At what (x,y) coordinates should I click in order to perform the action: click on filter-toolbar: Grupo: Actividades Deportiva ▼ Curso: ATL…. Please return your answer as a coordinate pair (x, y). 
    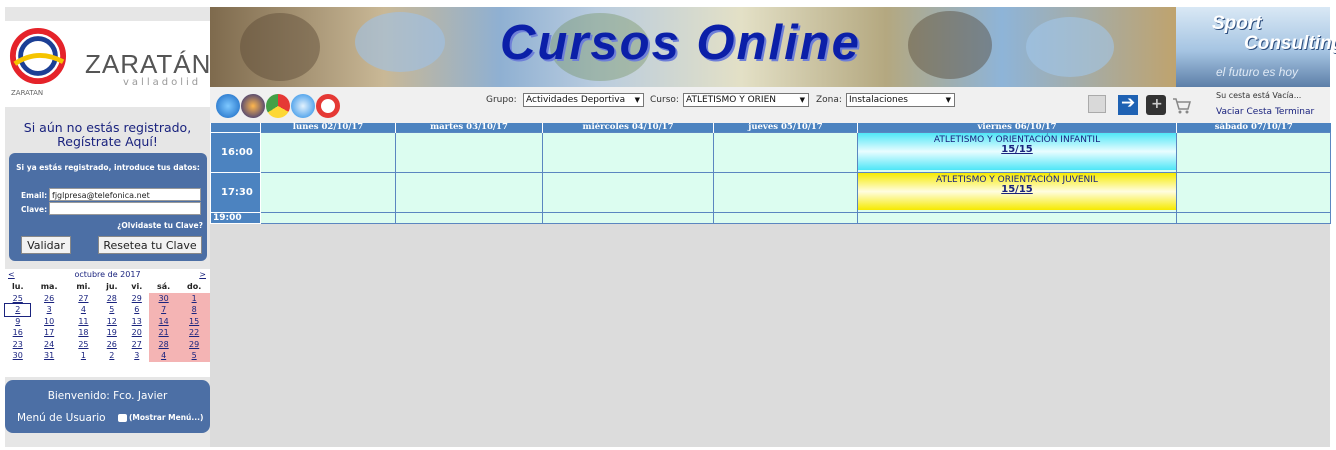
    Looking at the image, I should click on (770, 105).